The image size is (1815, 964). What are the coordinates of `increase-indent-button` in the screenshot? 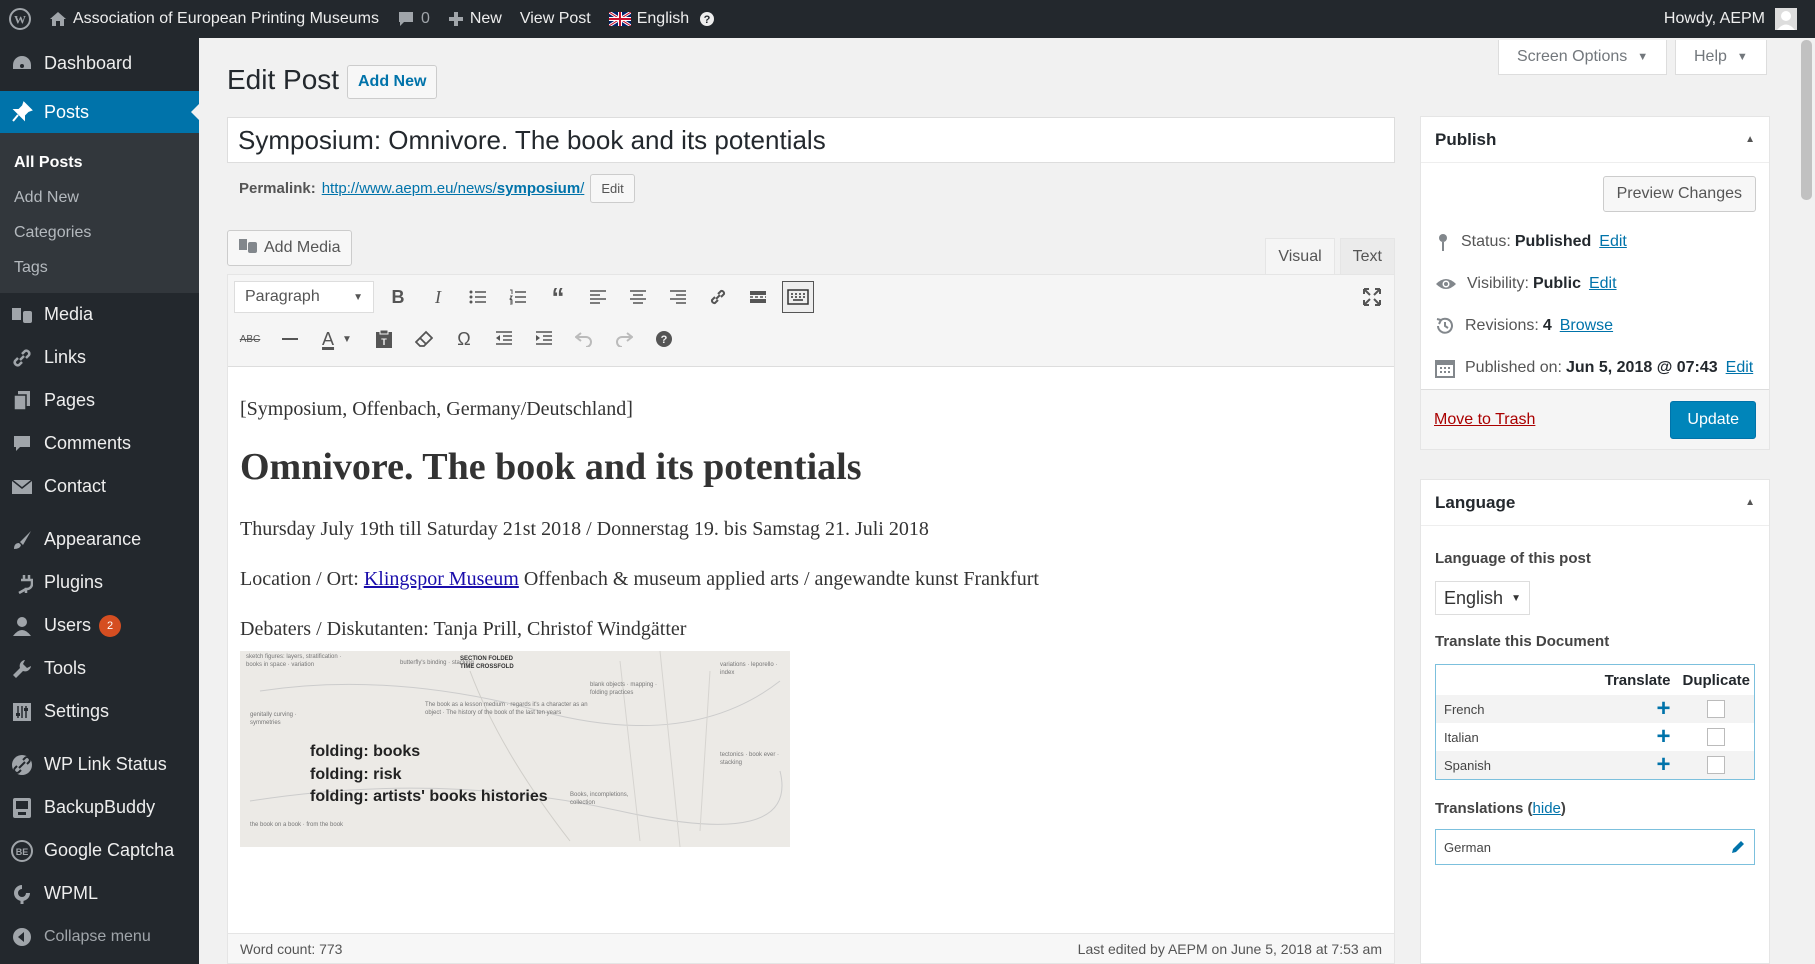 It's located at (544, 339).